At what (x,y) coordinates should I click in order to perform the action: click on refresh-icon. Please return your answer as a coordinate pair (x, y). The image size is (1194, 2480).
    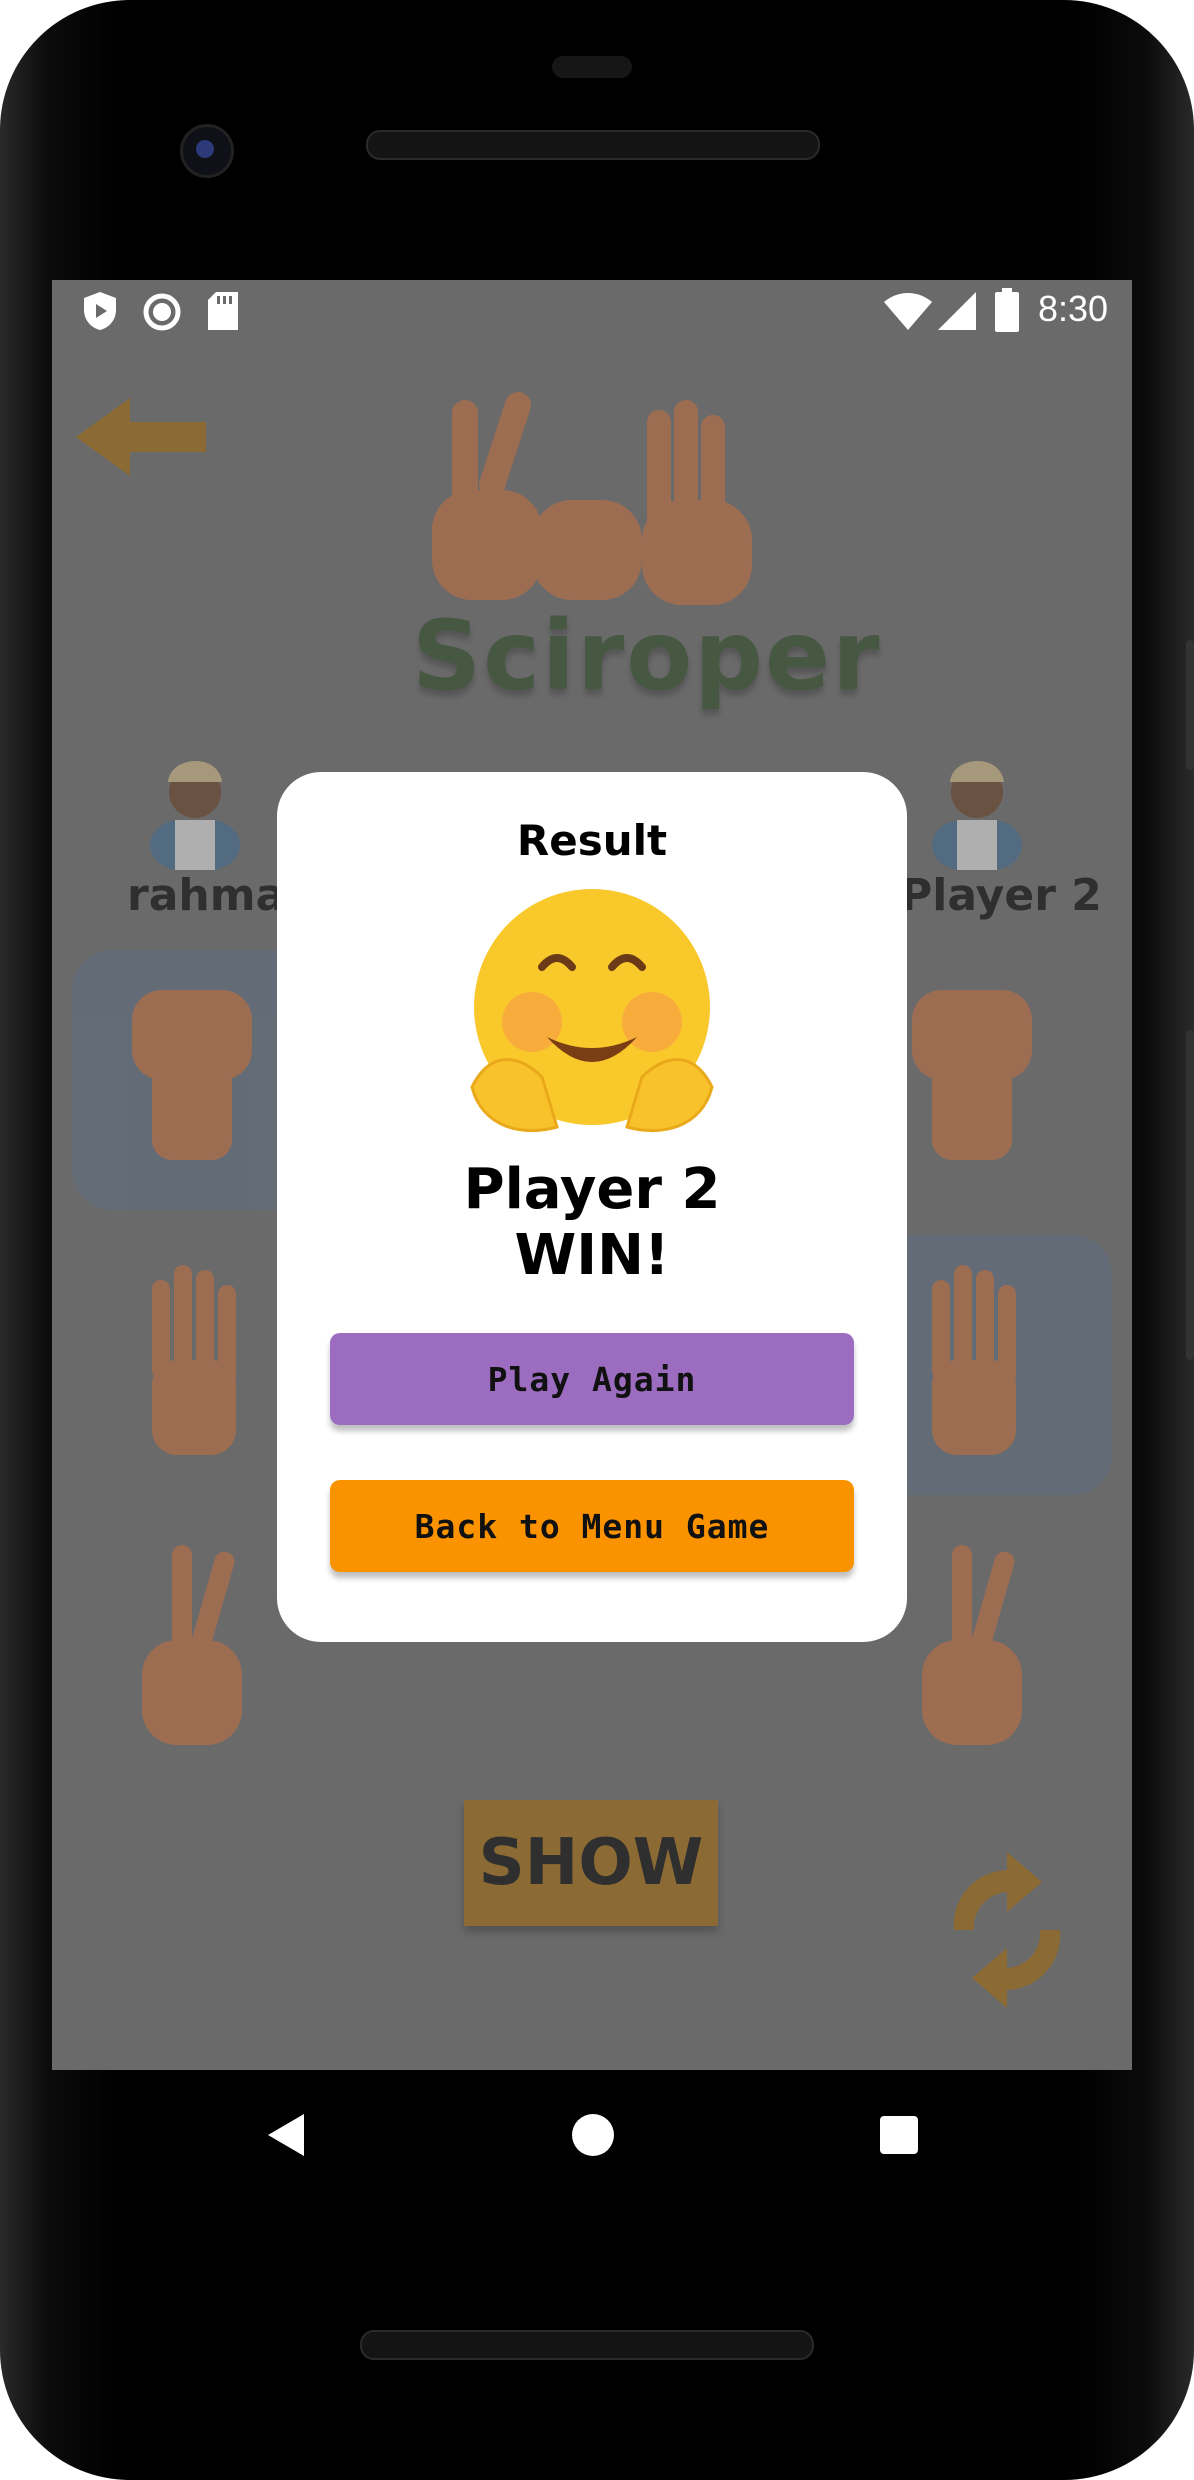
    Looking at the image, I should click on (1007, 1930).